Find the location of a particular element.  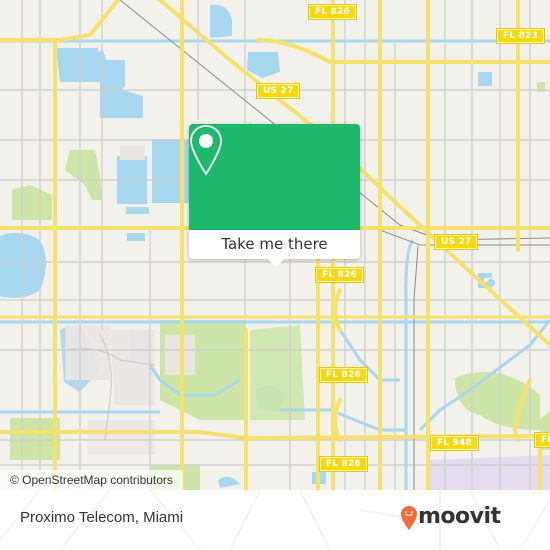

road-label-fl: FL is located at coordinates (542, 440).